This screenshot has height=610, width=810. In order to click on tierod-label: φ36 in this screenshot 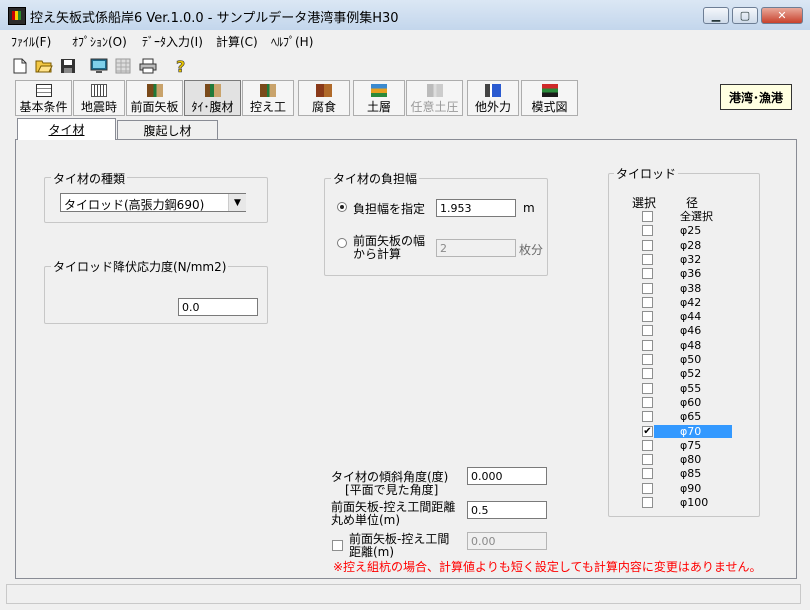, I will do `click(691, 274)`.